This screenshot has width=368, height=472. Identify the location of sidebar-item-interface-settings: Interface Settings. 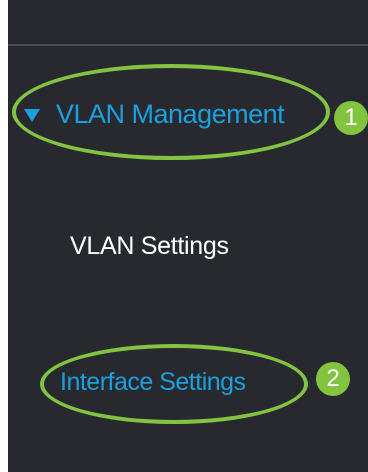
(153, 382).